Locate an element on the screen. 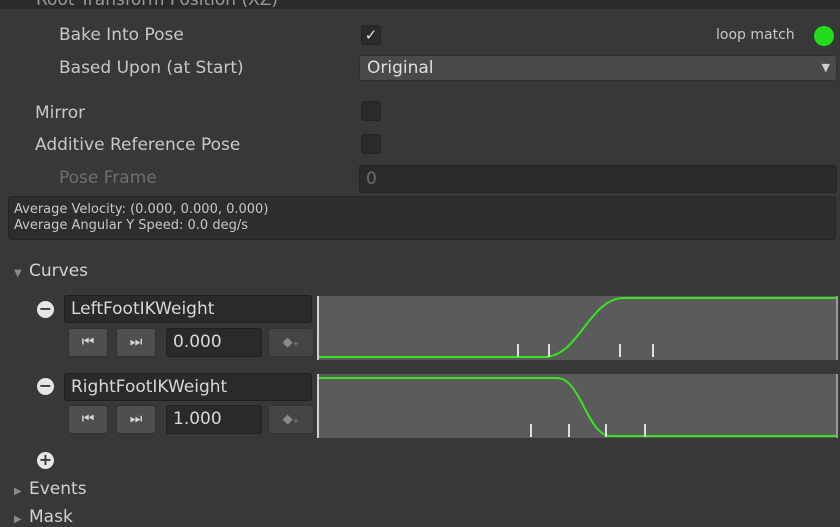 Image resolution: width=840 pixels, height=527 pixels. curves-title: Curves is located at coordinates (59, 271).